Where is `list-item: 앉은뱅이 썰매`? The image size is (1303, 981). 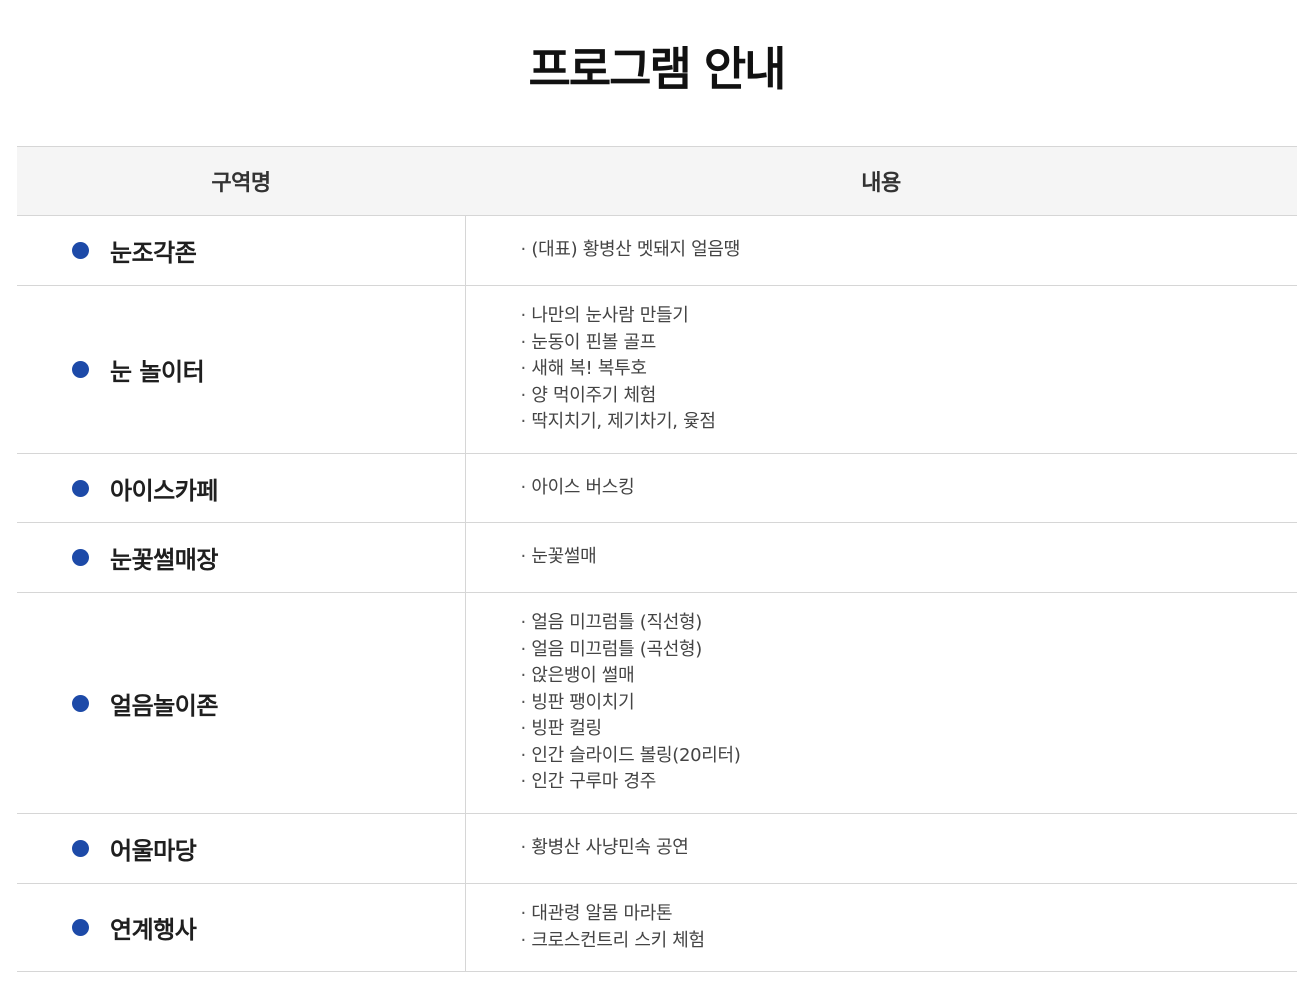 list-item: 앉은뱅이 썰매 is located at coordinates (909, 676).